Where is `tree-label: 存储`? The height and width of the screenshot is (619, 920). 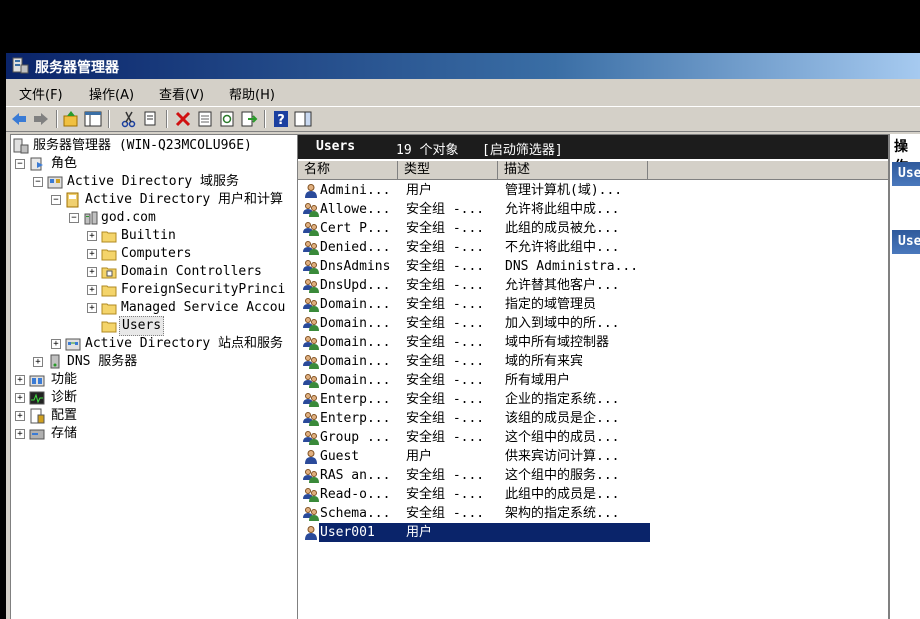
tree-label: 存储 is located at coordinates (64, 433).